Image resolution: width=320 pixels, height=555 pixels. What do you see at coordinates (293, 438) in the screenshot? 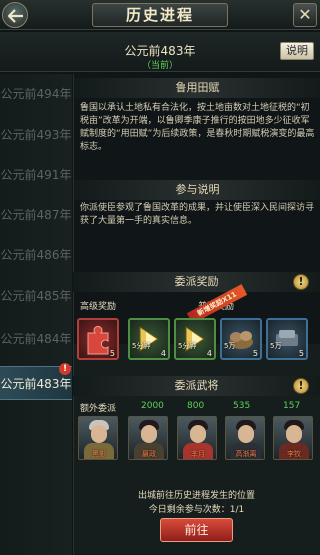
I see `general-portrait: 李牧` at bounding box center [293, 438].